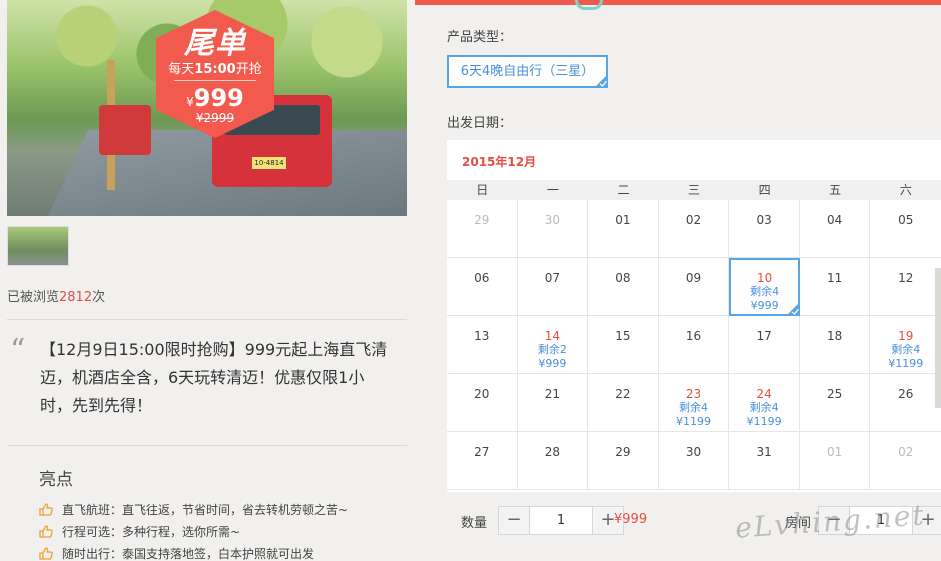 The image size is (941, 561). I want to click on calendar-day: 03, so click(764, 229).